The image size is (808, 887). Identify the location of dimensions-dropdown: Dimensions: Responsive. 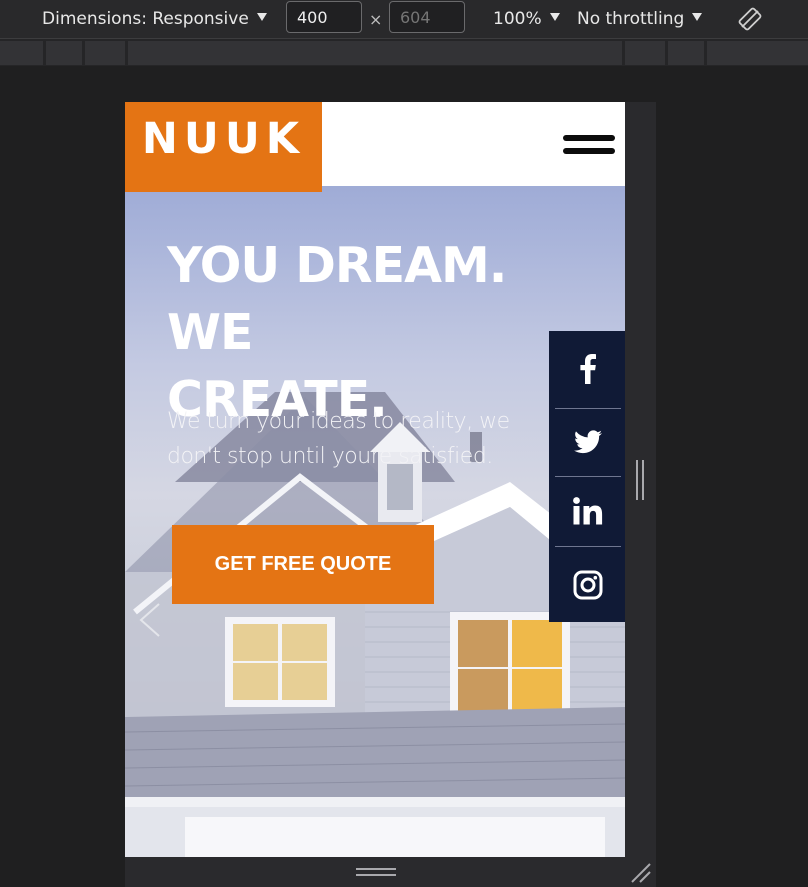
(154, 19).